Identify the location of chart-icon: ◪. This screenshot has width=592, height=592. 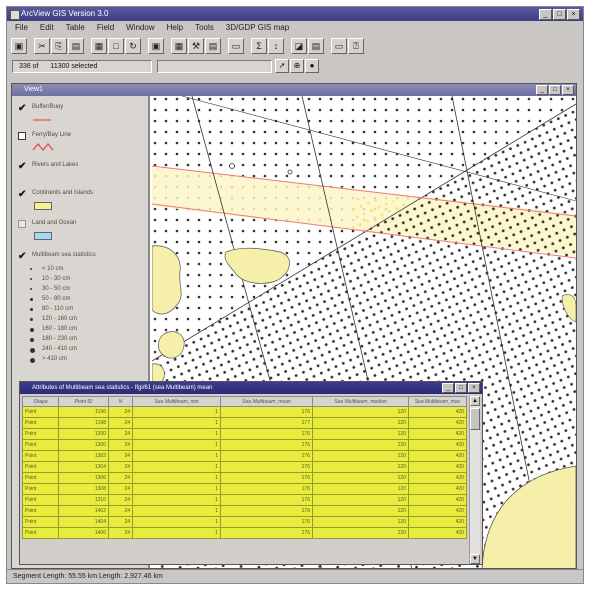
(299, 46).